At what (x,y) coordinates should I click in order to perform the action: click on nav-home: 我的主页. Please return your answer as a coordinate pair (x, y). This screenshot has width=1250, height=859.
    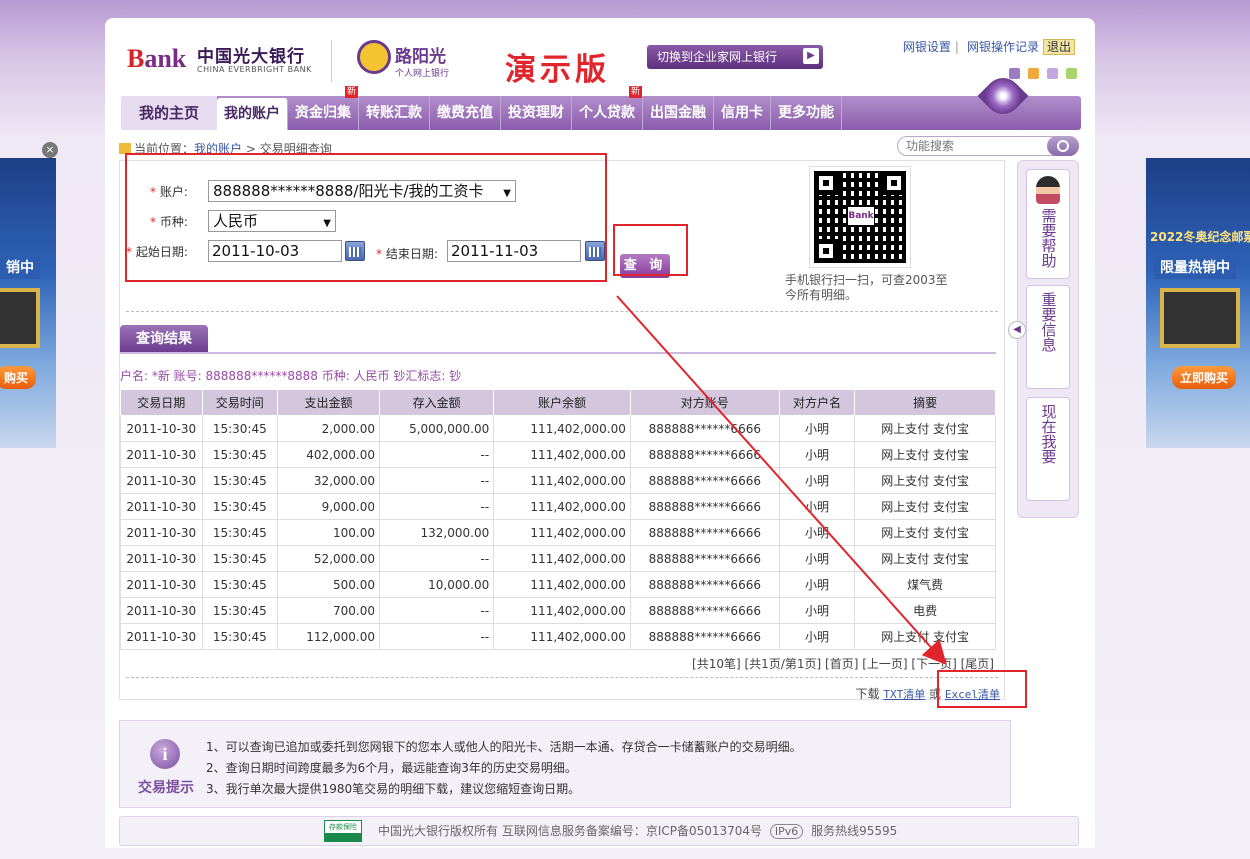
    Looking at the image, I should click on (169, 113).